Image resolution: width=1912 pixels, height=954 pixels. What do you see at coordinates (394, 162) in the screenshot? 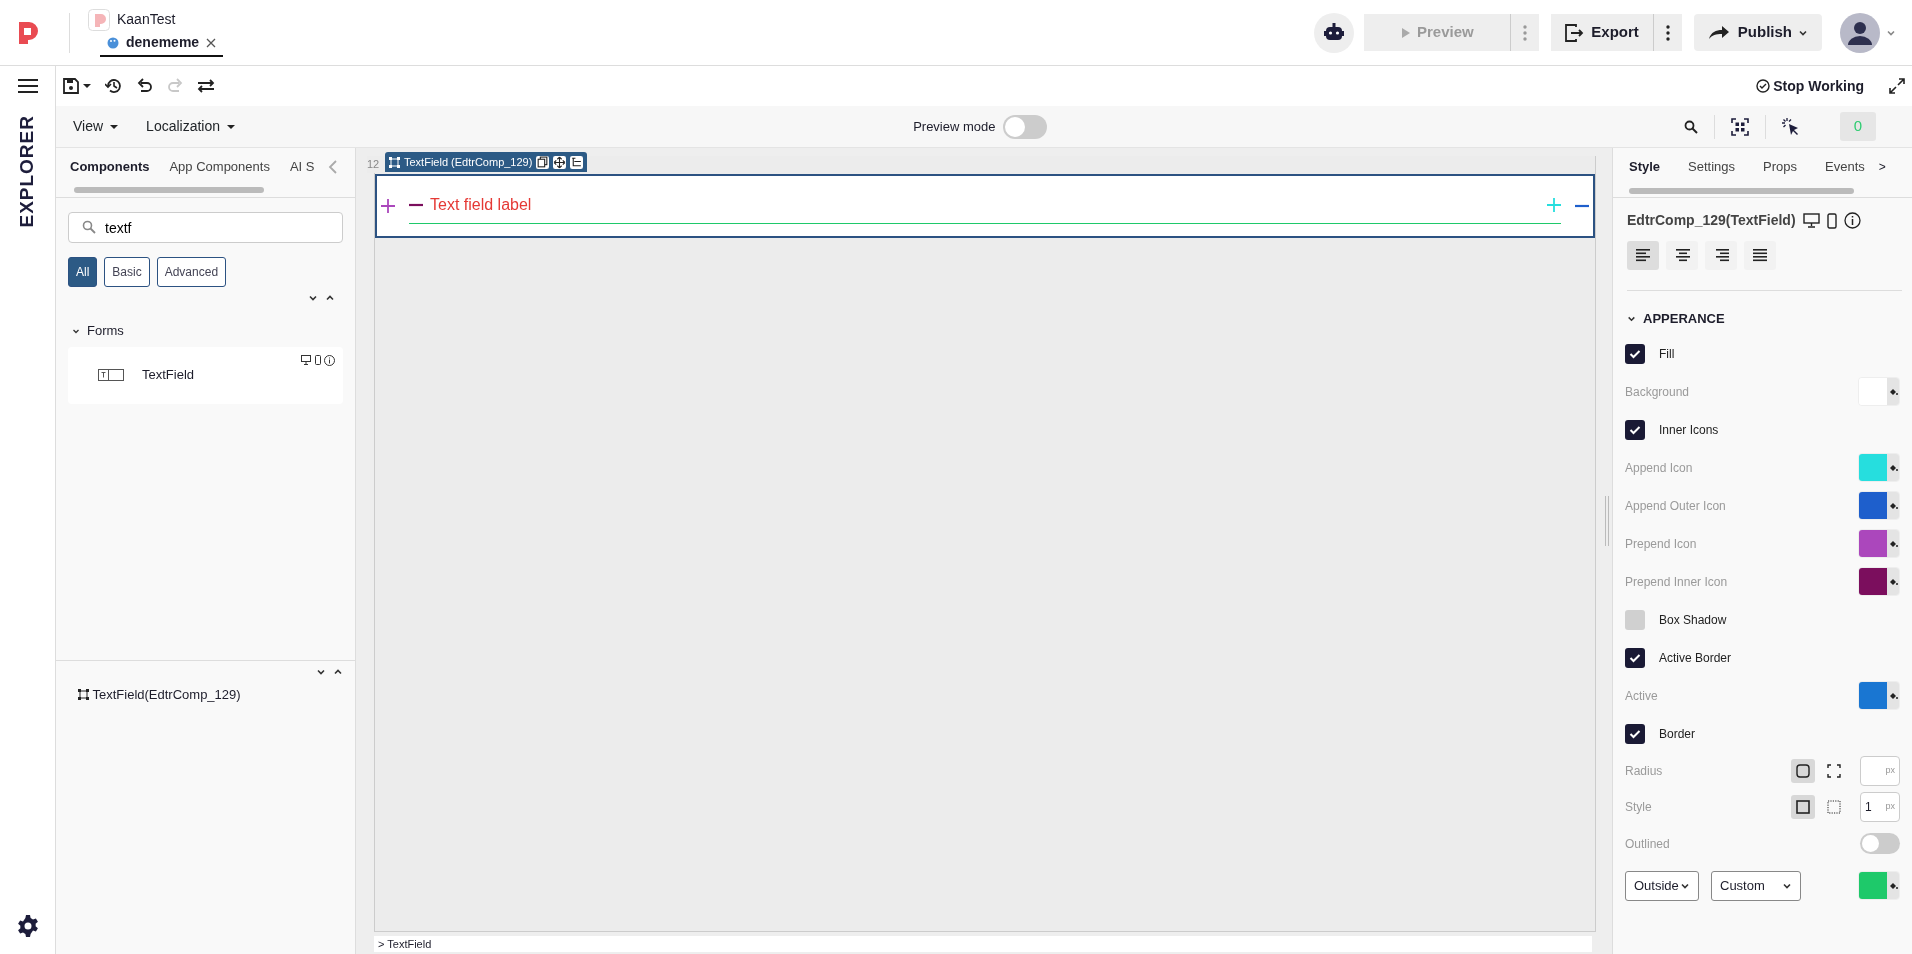
I see `component-icon` at bounding box center [394, 162].